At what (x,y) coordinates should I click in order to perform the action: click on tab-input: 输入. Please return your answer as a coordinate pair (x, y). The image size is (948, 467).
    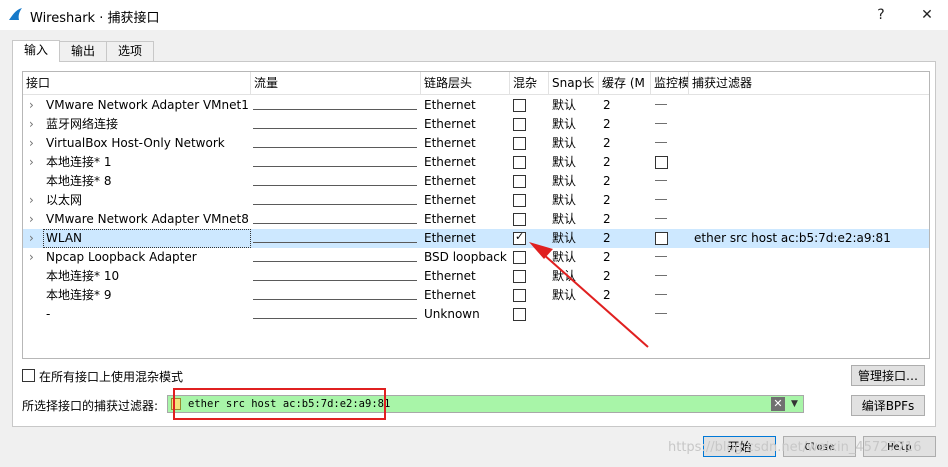
    Looking at the image, I should click on (36, 51).